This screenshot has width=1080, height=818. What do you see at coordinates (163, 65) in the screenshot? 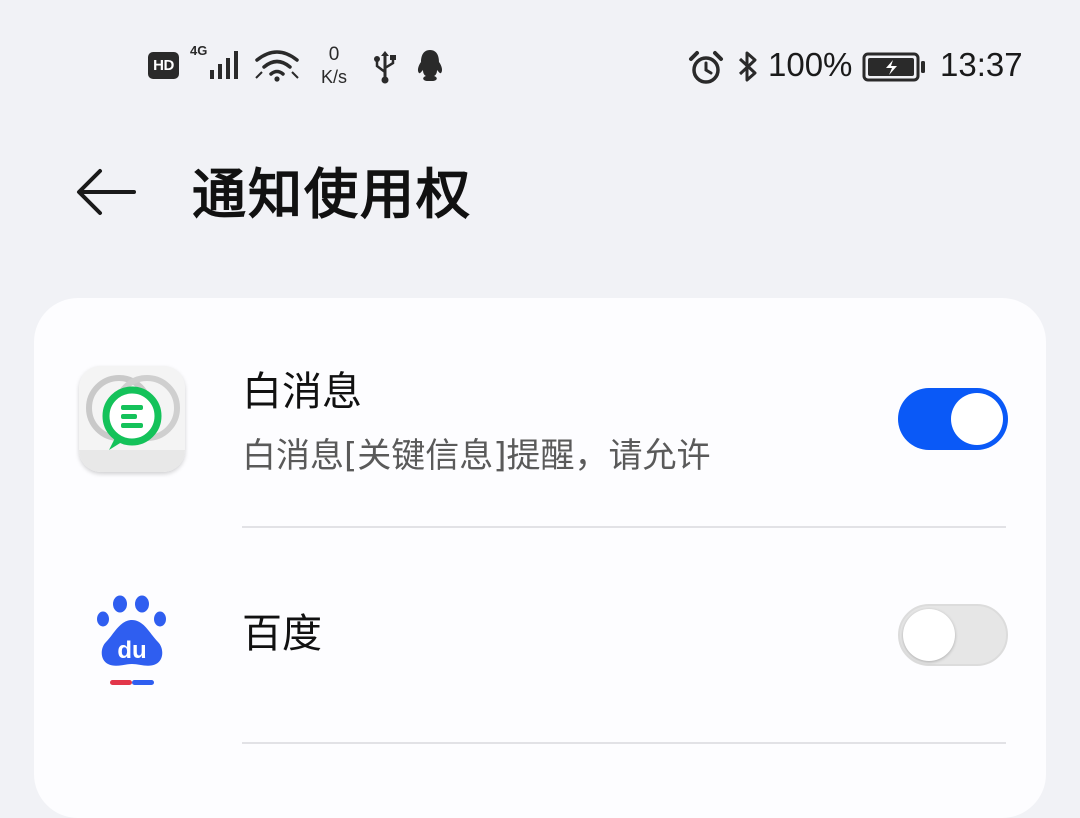
I see `hd-badge: HD` at bounding box center [163, 65].